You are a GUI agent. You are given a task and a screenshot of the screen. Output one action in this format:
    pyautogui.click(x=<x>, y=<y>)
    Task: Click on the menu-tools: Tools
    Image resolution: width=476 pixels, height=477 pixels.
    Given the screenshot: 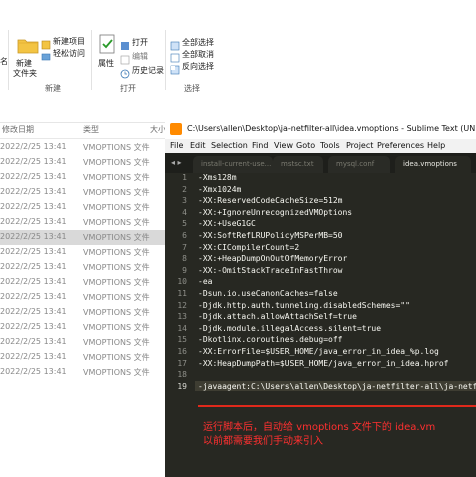 What is the action you would take?
    pyautogui.click(x=330, y=145)
    